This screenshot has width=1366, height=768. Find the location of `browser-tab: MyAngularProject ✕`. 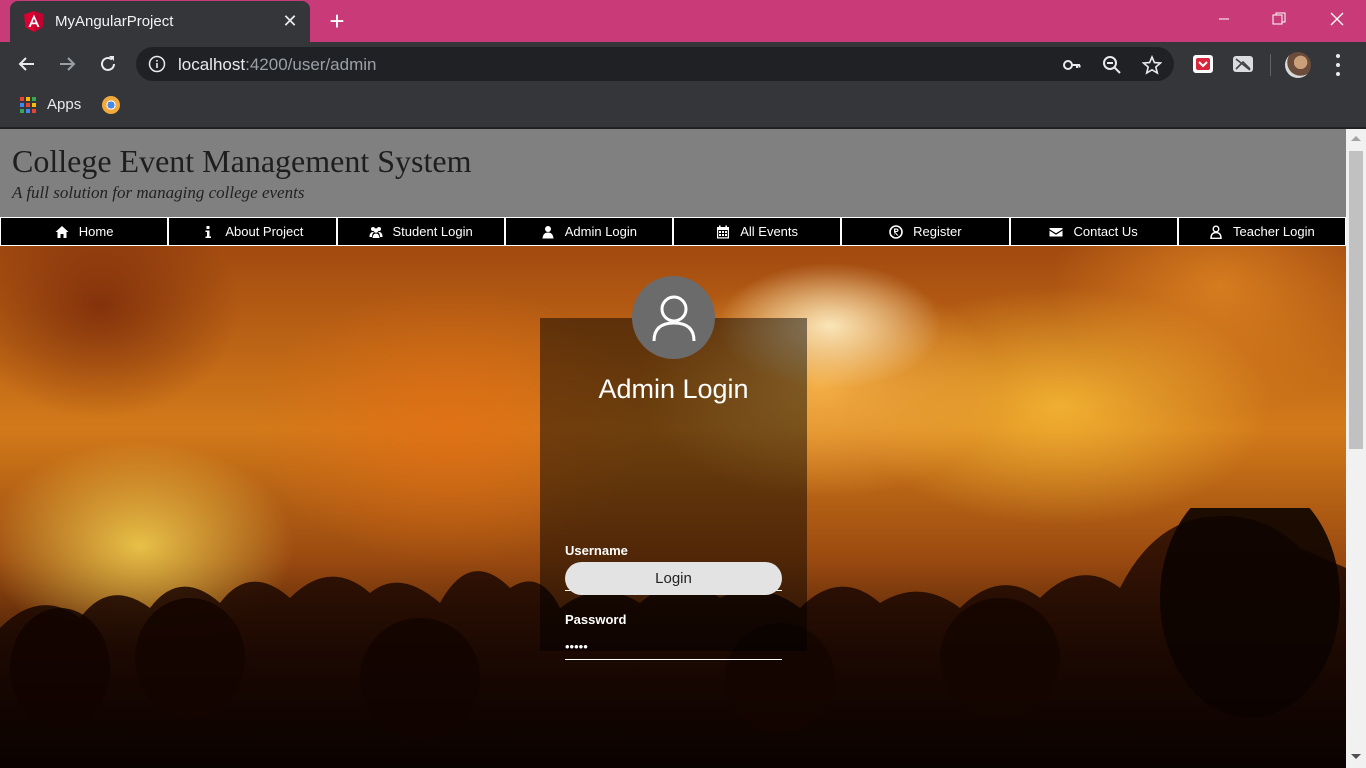

browser-tab: MyAngularProject ✕ is located at coordinates (160, 21).